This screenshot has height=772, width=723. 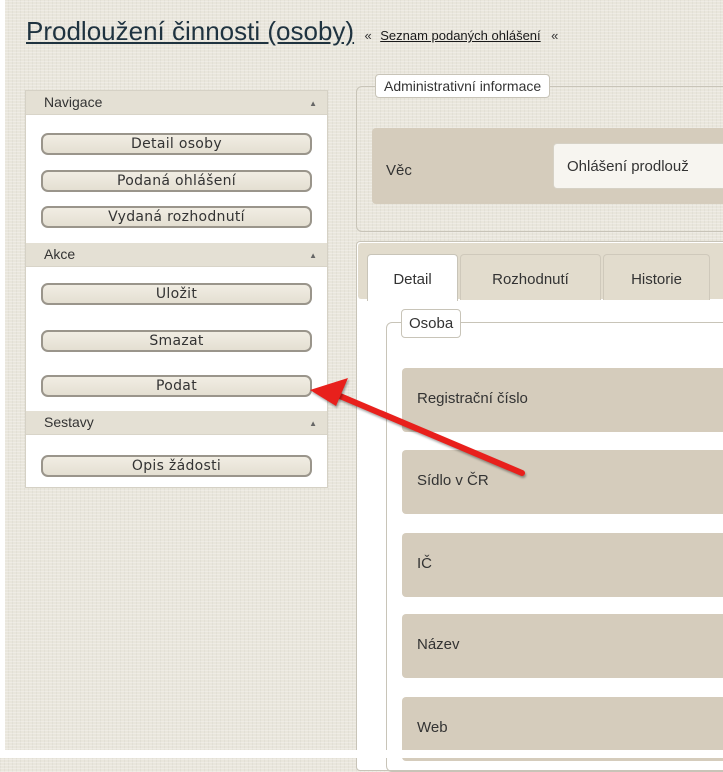 What do you see at coordinates (176, 255) in the screenshot?
I see `sidebar-section-akce: Akce ▲` at bounding box center [176, 255].